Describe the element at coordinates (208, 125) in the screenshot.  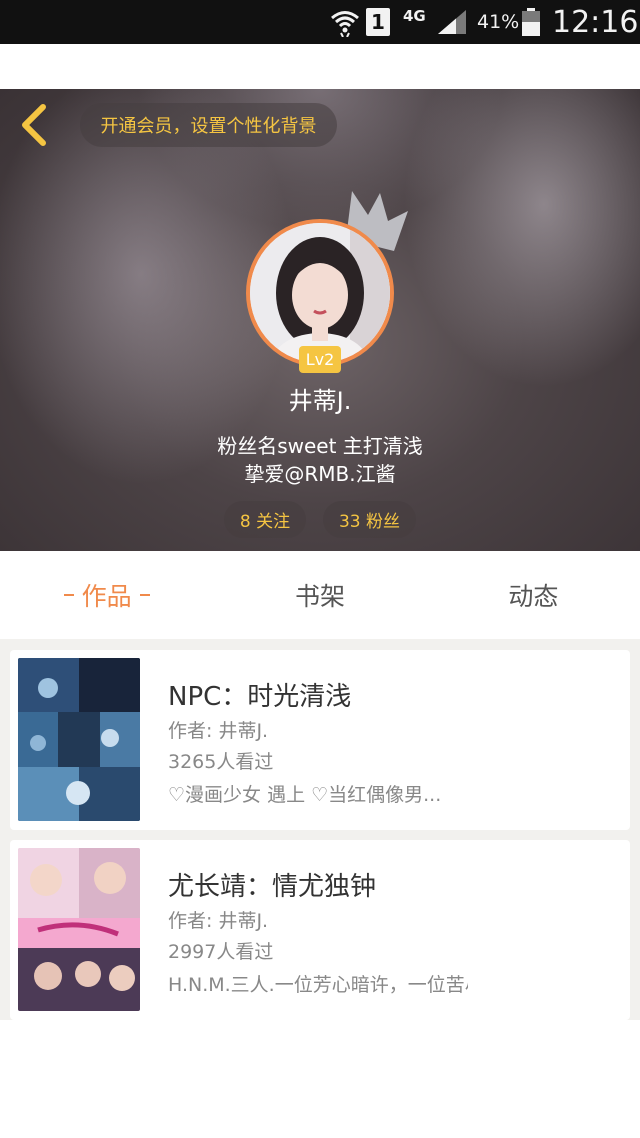
I see `vip-background-banner: 开通会员，设置个性化背景` at that location.